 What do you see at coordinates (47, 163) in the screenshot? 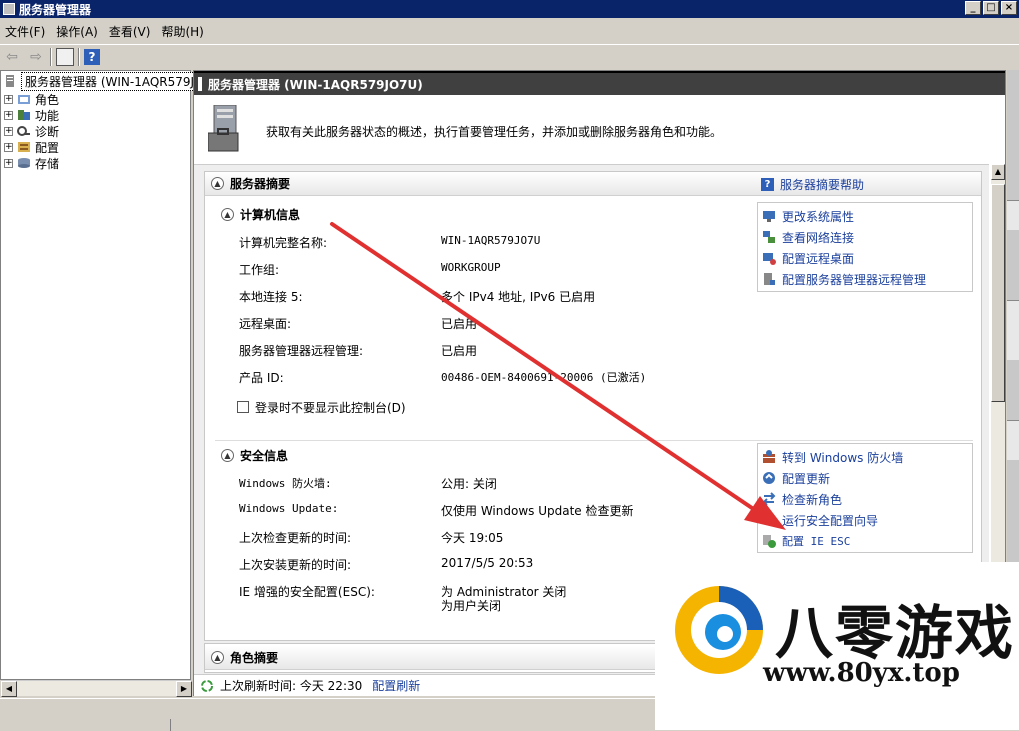
I see `tree-item-label: 存储` at bounding box center [47, 163].